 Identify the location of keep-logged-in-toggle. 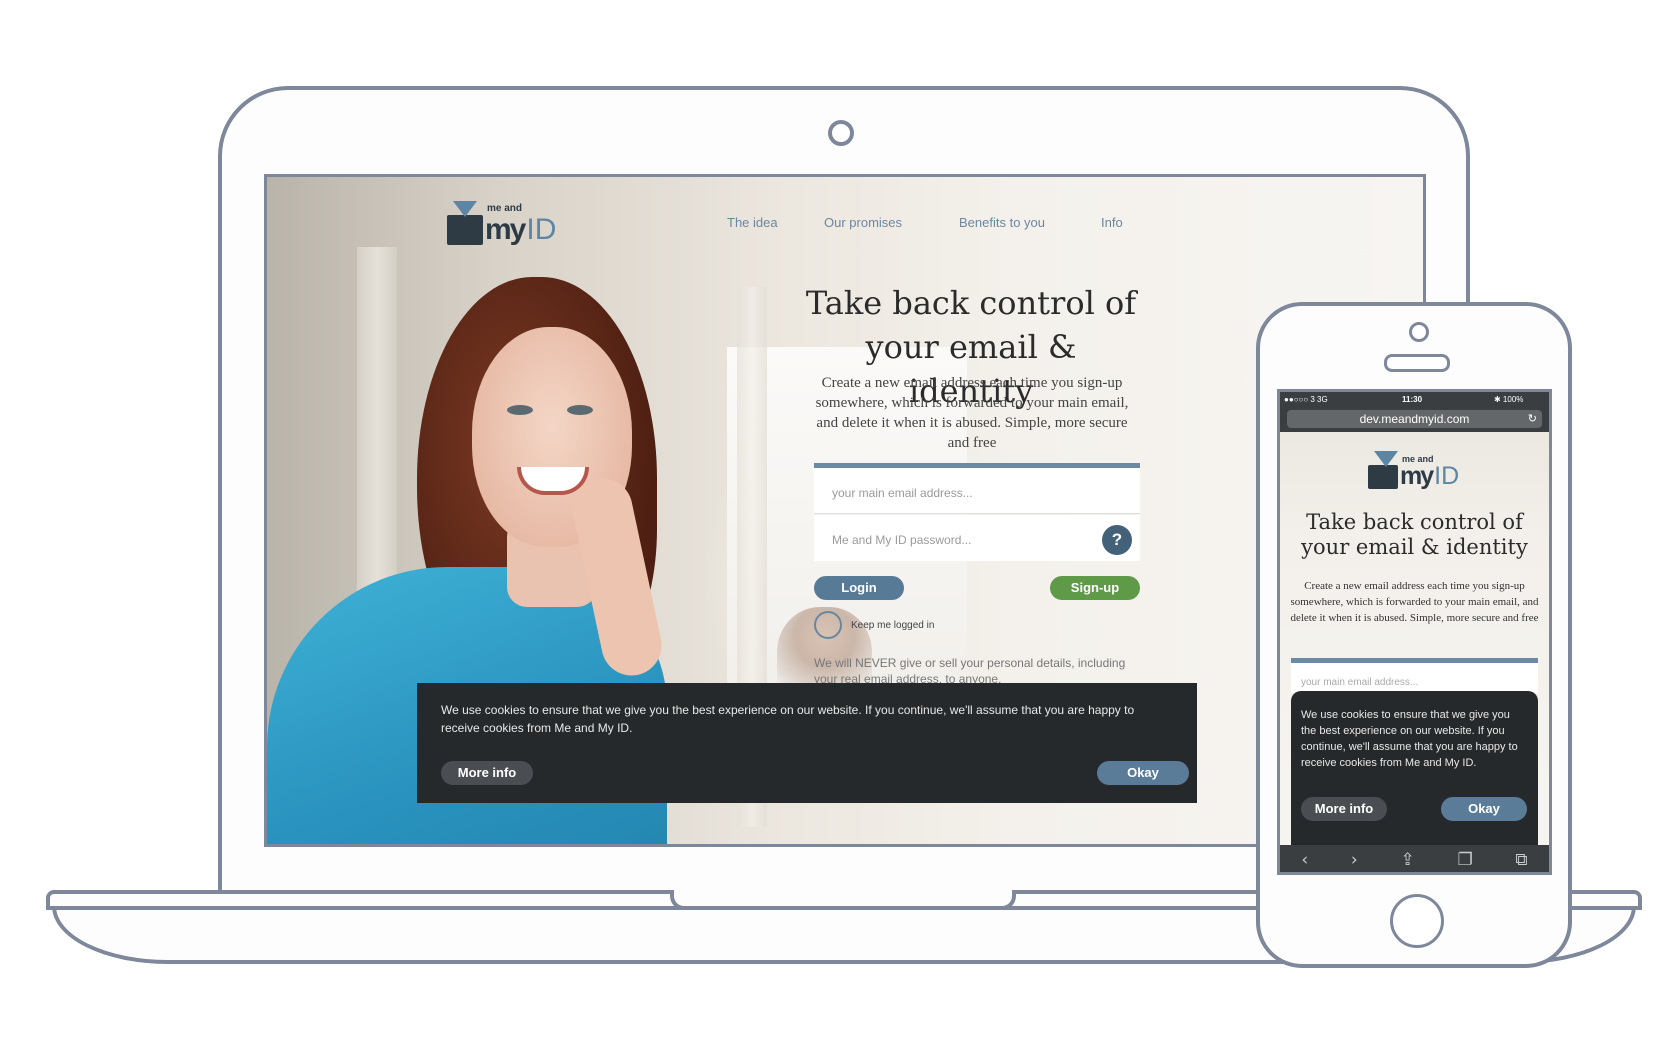
(828, 625).